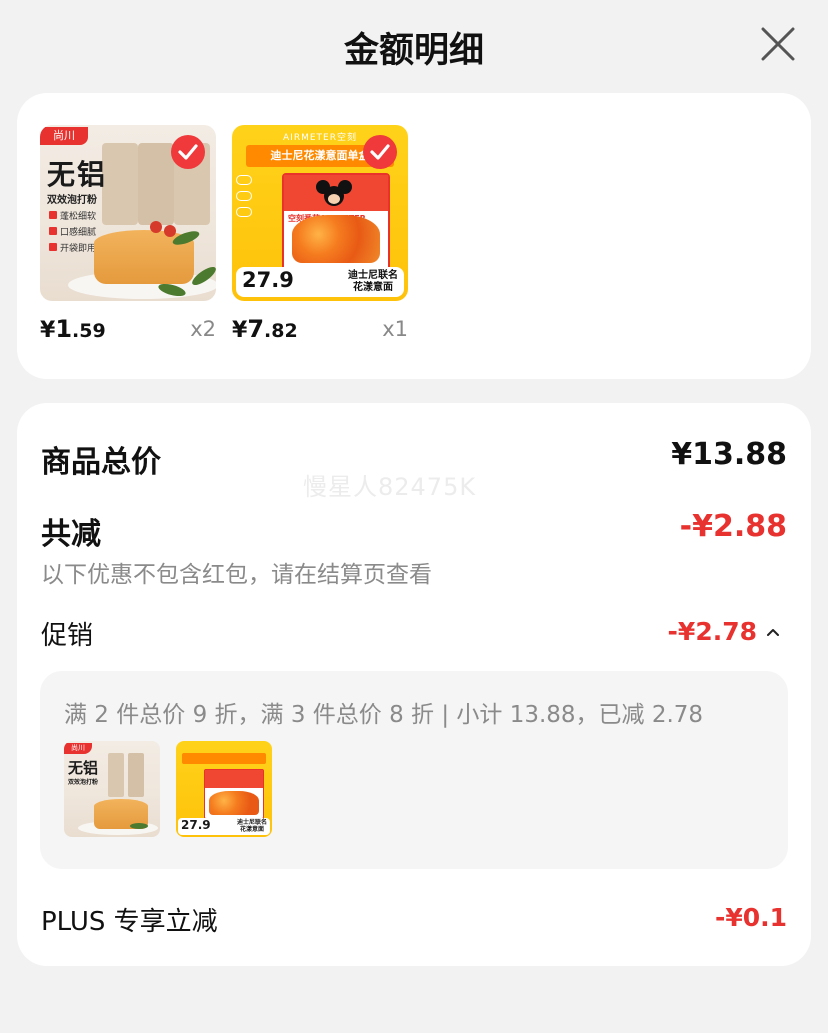 This screenshot has width=828, height=1033. What do you see at coordinates (733, 526) in the screenshot?
I see `discount-value: -¥2.88` at bounding box center [733, 526].